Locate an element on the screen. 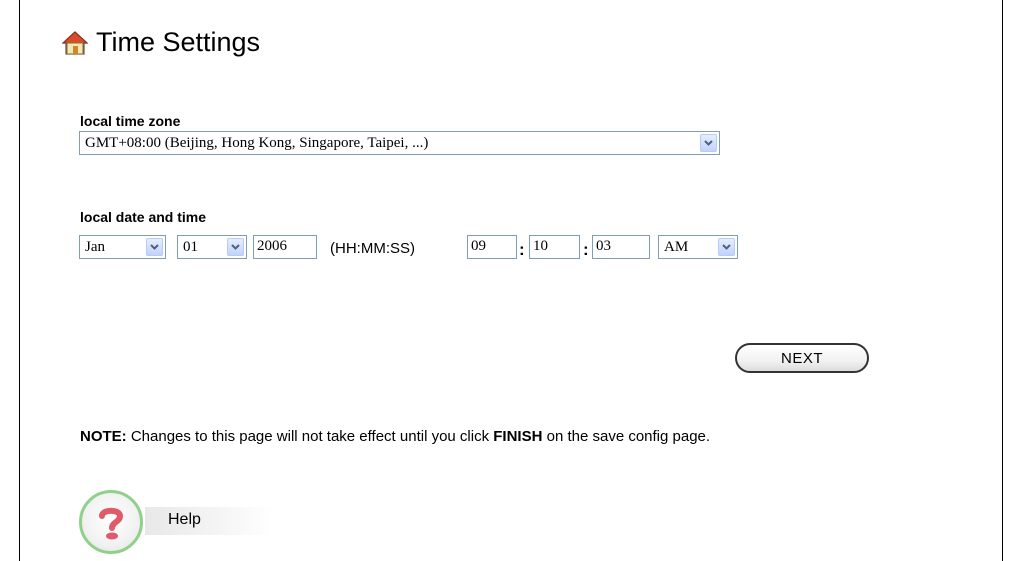 This screenshot has width=1012, height=561. day-select-value: 01 is located at coordinates (190, 246).